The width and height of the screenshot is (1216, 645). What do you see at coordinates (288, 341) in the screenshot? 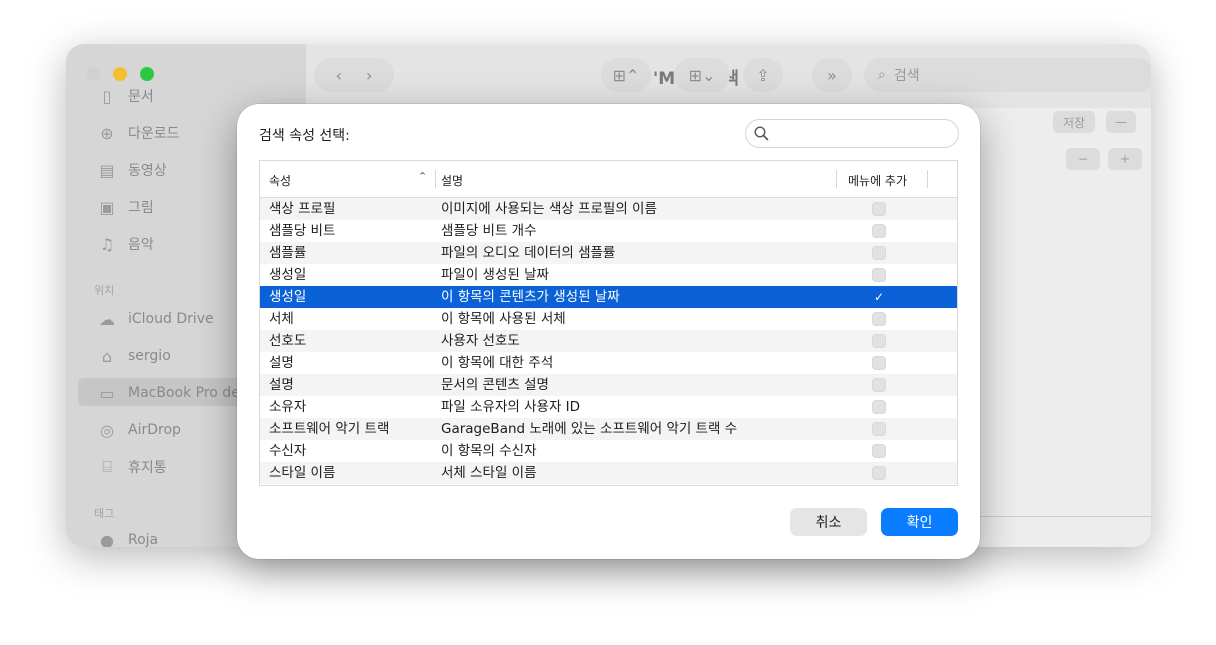
I see `attribute-cell: 선호도` at bounding box center [288, 341].